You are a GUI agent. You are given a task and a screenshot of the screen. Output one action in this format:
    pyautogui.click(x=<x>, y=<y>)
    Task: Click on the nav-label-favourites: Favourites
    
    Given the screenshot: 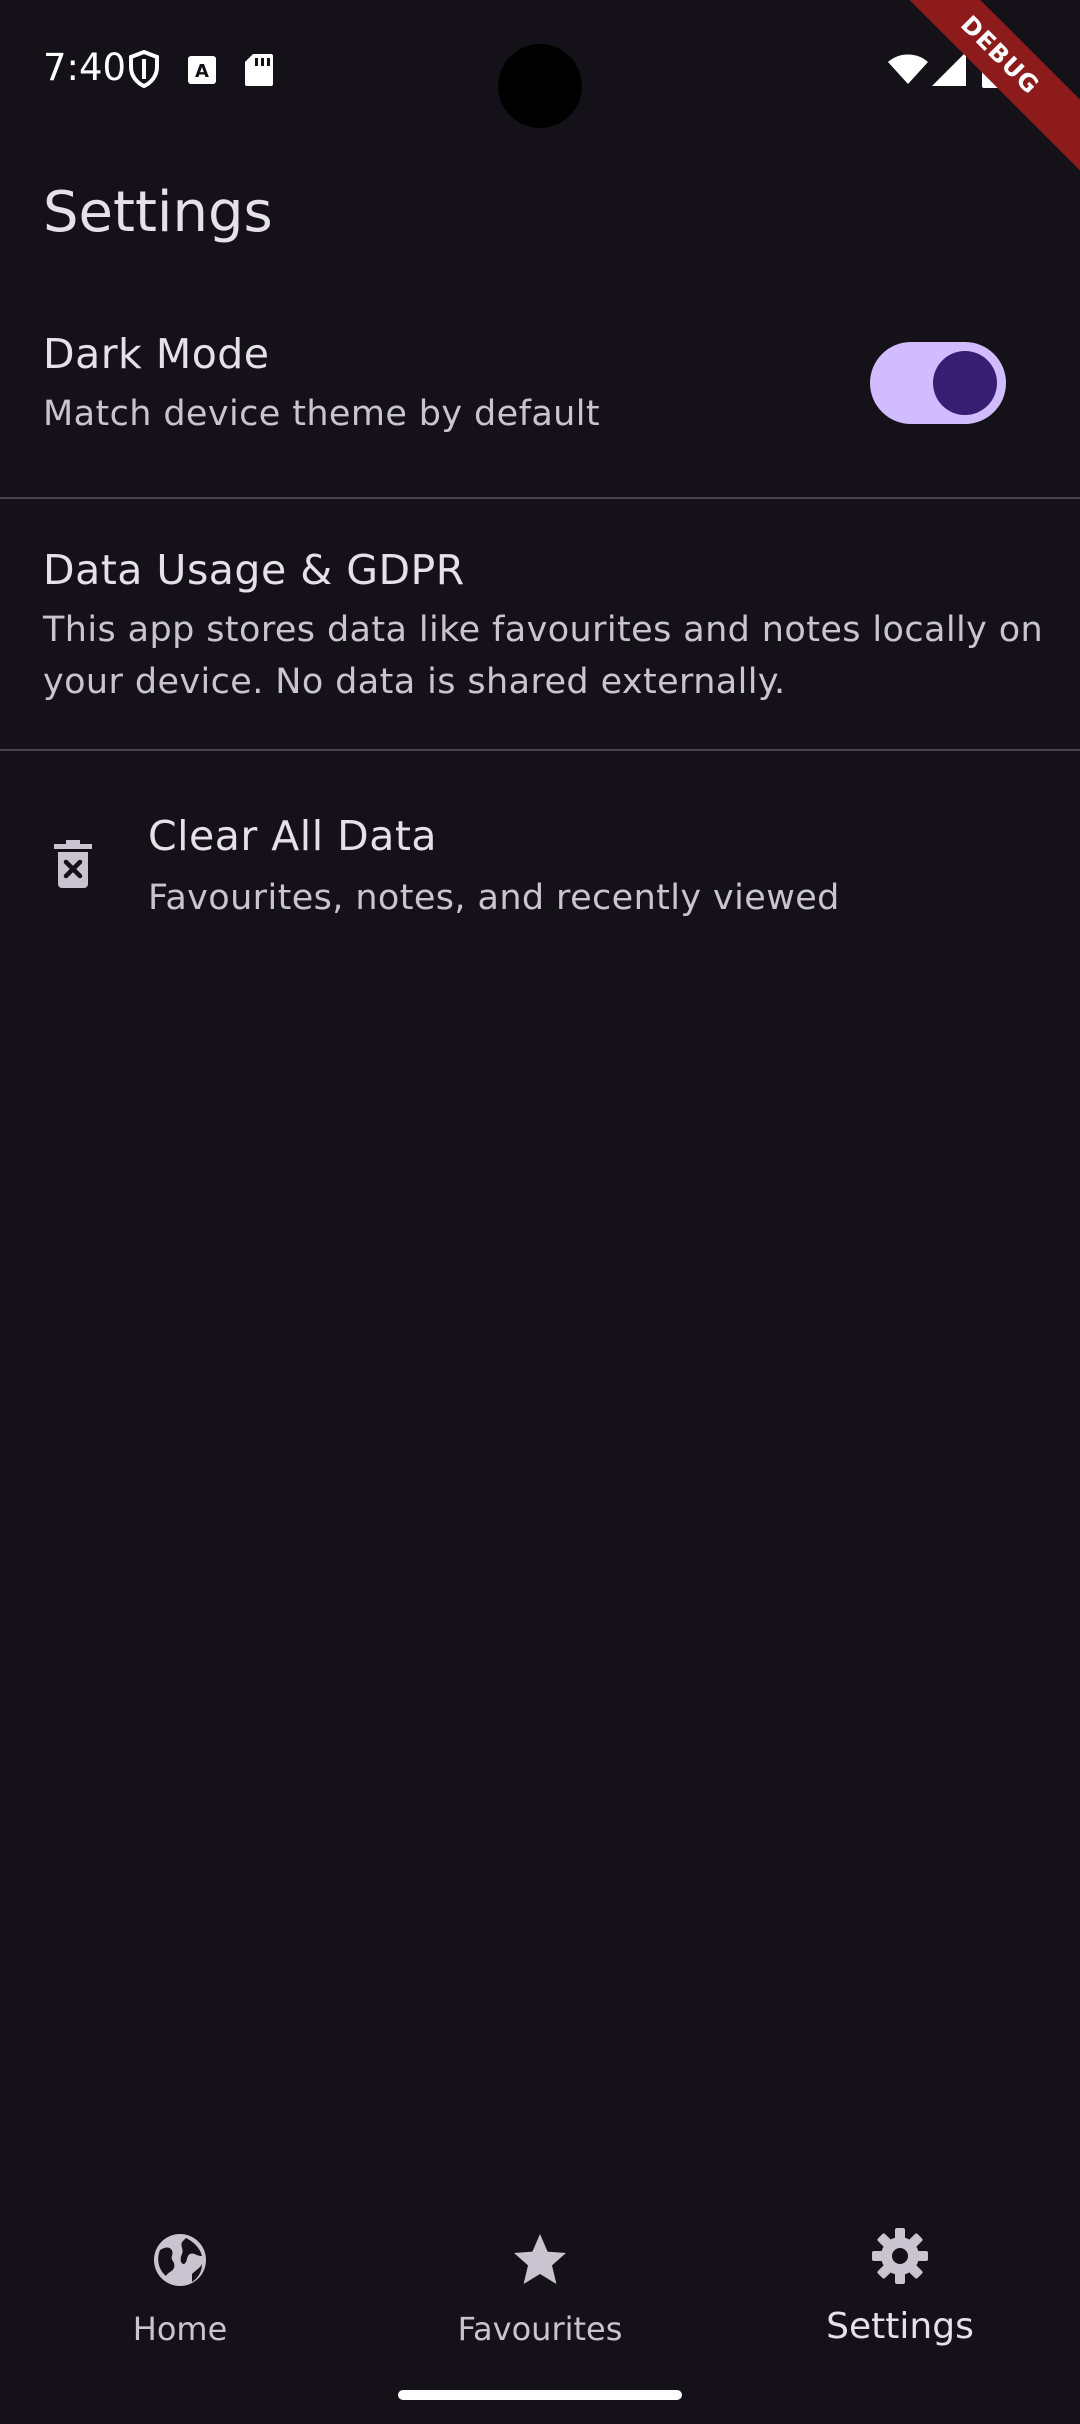 What is the action you would take?
    pyautogui.click(x=540, y=2329)
    